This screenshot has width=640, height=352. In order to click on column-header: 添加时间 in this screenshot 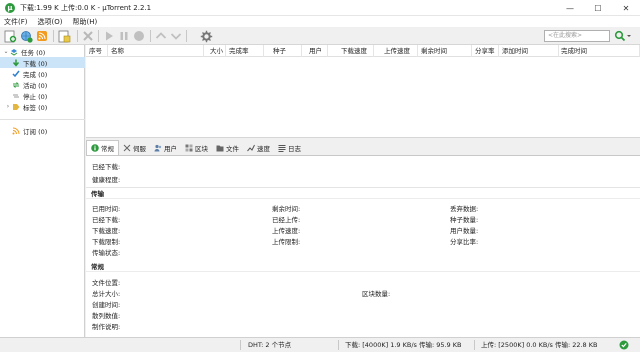, I will do `click(529, 51)`.